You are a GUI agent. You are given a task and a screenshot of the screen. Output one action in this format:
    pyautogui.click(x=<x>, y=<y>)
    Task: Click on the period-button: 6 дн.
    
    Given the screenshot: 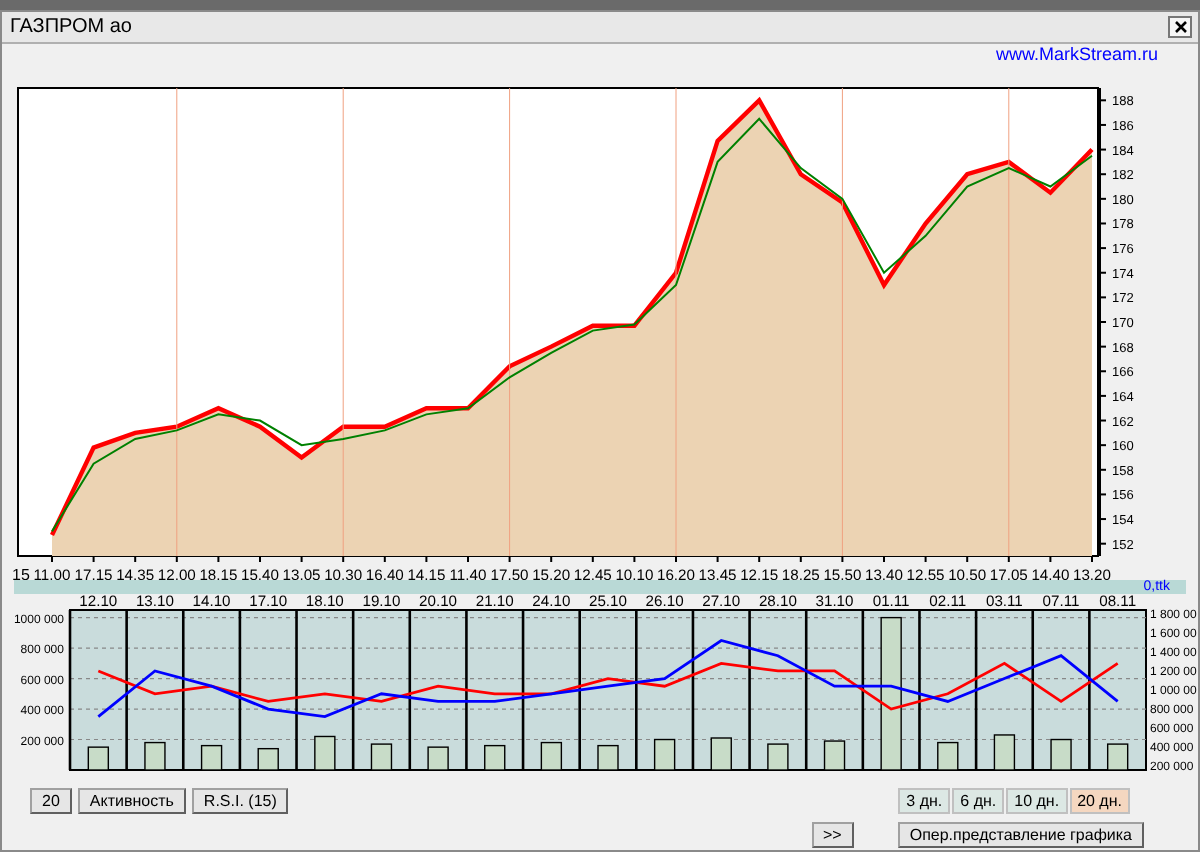 What is the action you would take?
    pyautogui.click(x=978, y=800)
    